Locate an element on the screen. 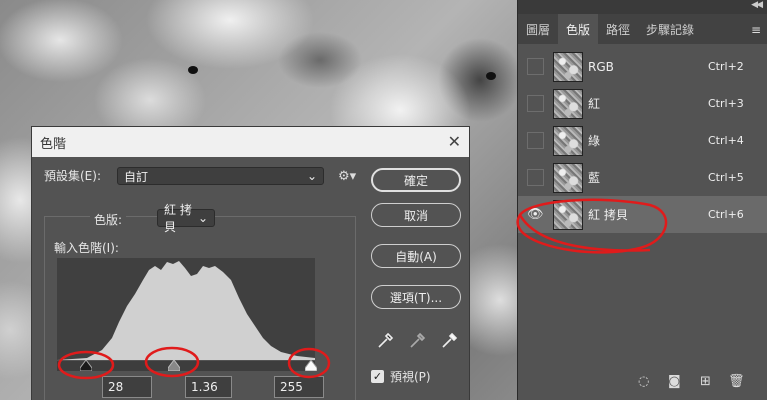 This screenshot has height=400, width=767. channel-row-red: 紅 Ctrl+3 is located at coordinates (642, 103).